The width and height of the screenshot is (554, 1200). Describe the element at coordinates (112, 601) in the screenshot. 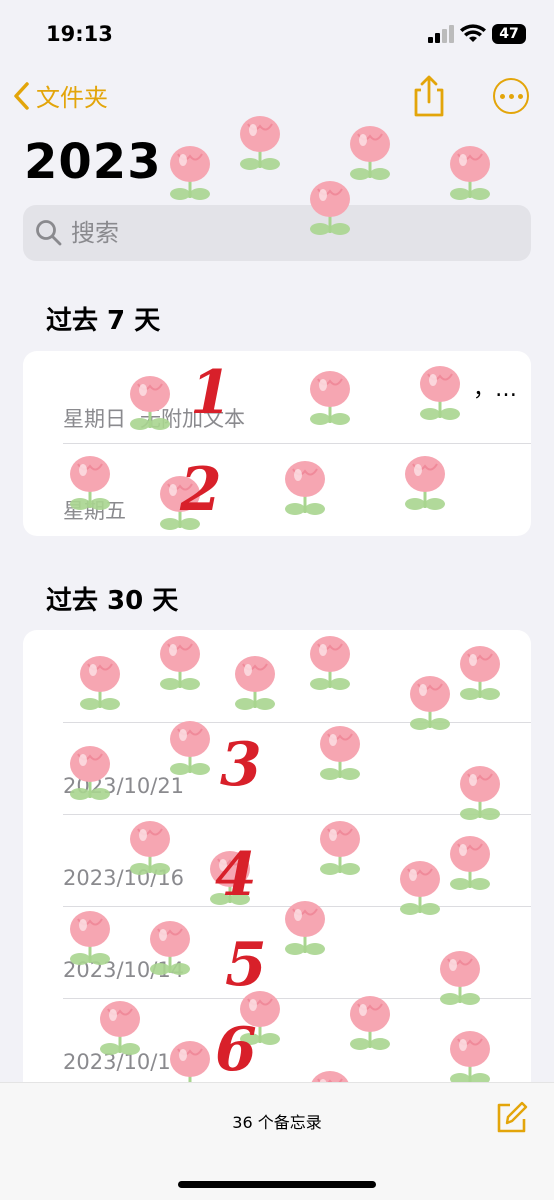

I see `section-header-30-days: 过去 30 天` at that location.